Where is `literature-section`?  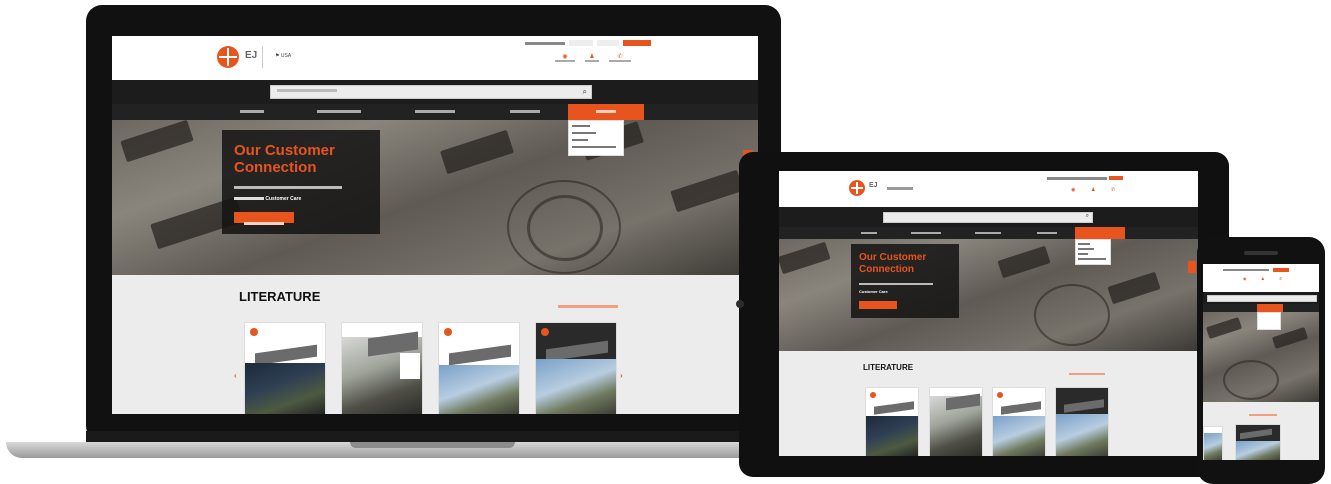
literature-section is located at coordinates (1261, 431).